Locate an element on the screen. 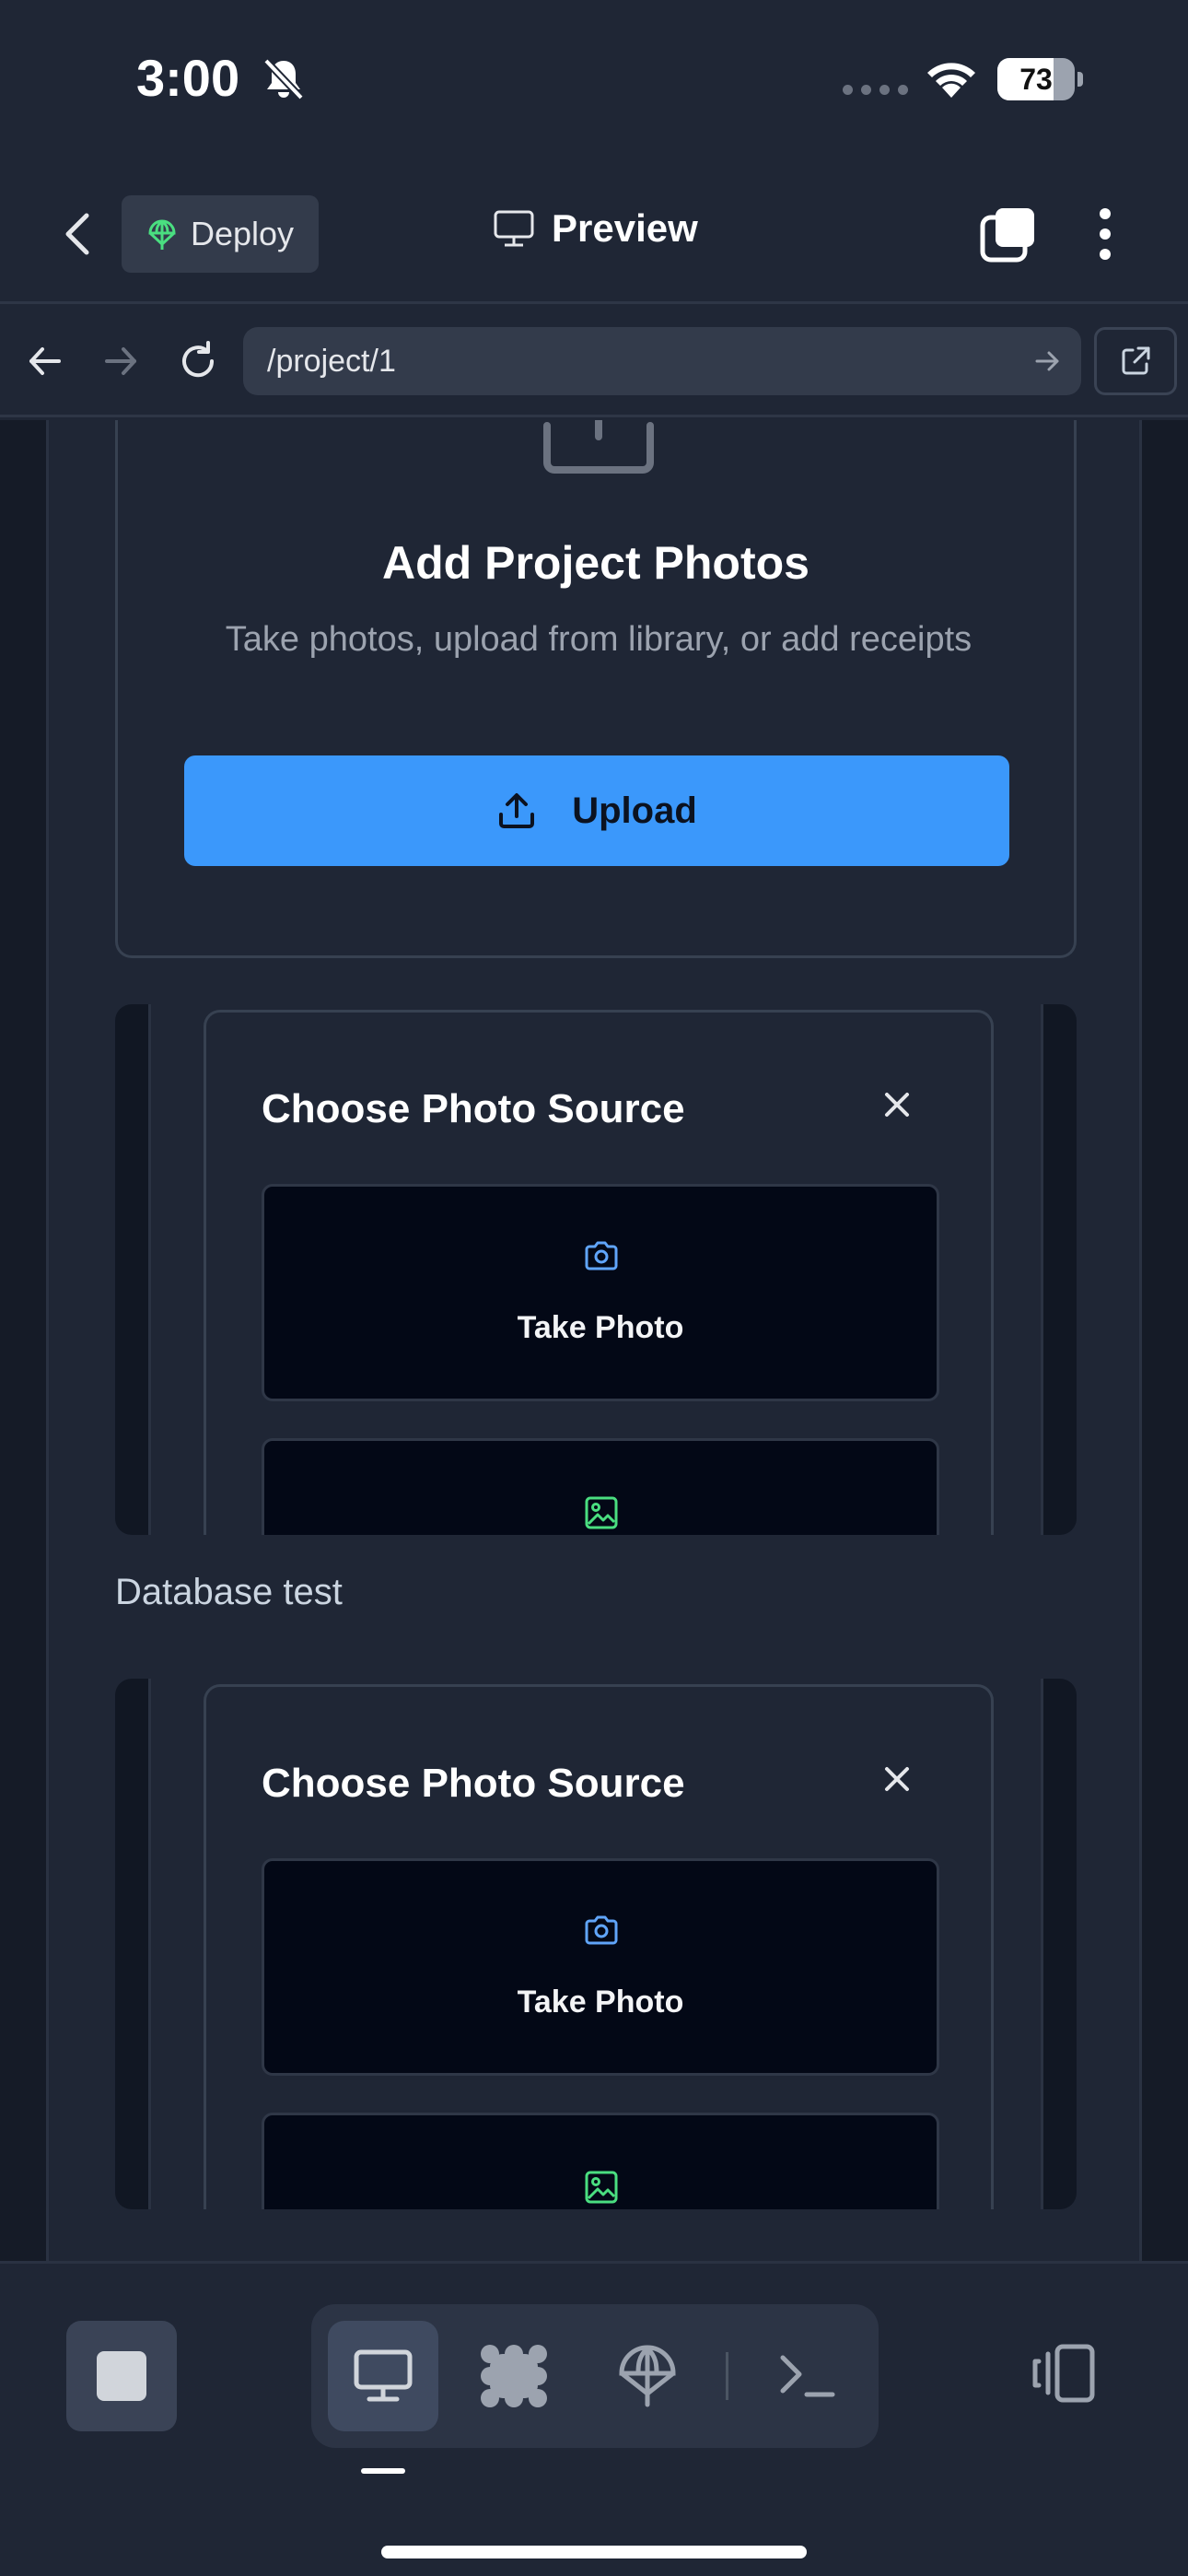 This screenshot has width=1188, height=2576. go-arrow-icon is located at coordinates (1047, 361).